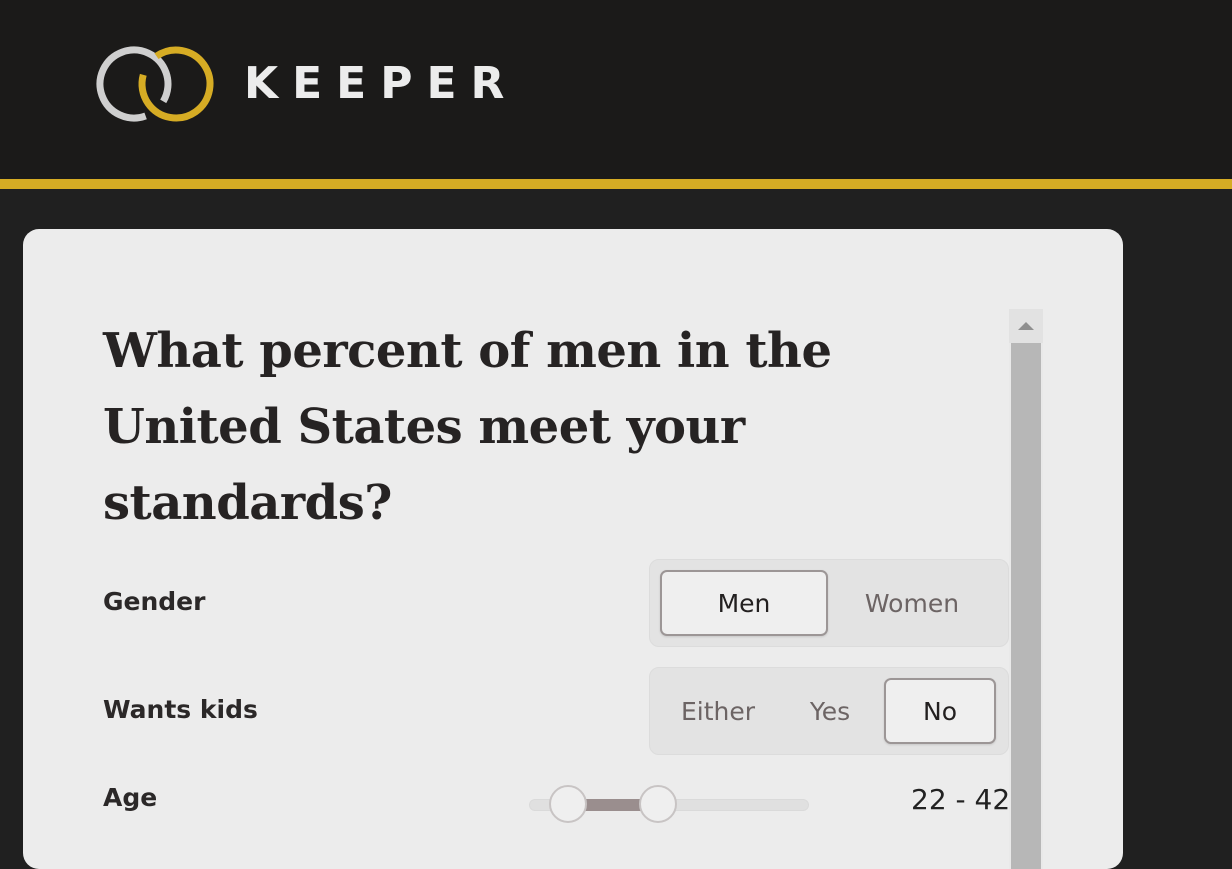  Describe the element at coordinates (180, 709) in the screenshot. I see `wants-kids-label: Wants kids` at that location.